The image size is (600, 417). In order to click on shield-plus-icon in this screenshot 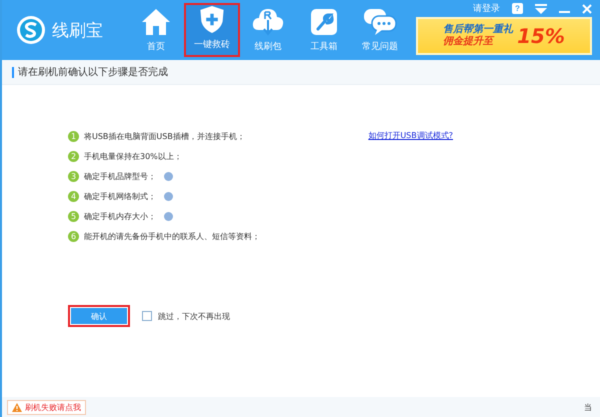, I will do `click(212, 19)`.